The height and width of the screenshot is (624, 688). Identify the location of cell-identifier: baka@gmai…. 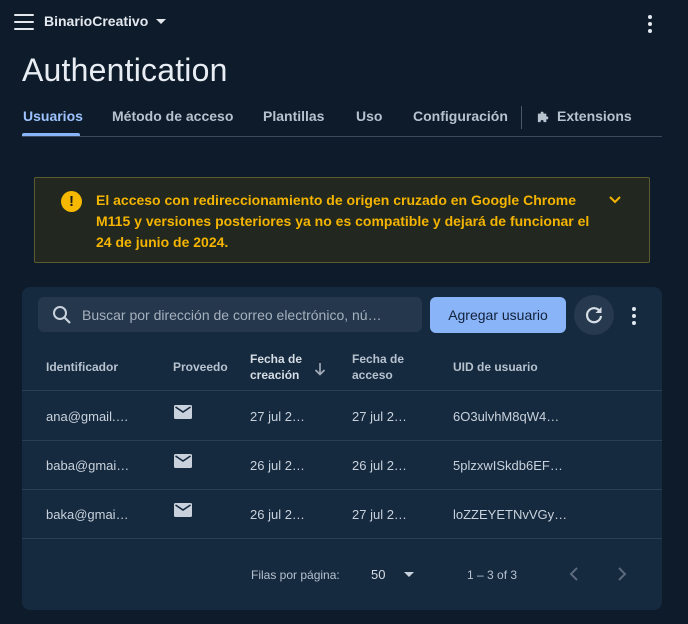
(87, 514).